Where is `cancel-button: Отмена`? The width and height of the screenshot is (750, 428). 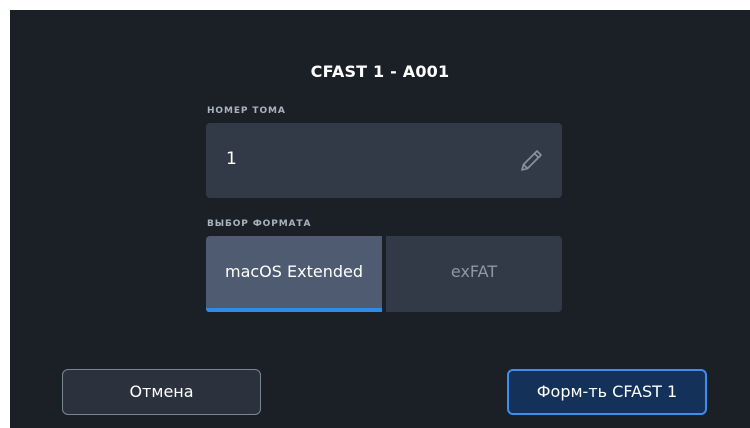
cancel-button: Отмена is located at coordinates (161, 392).